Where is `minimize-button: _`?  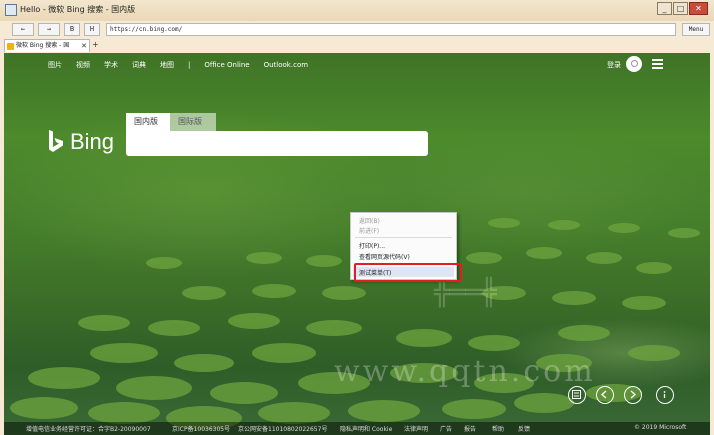 minimize-button: _ is located at coordinates (664, 8).